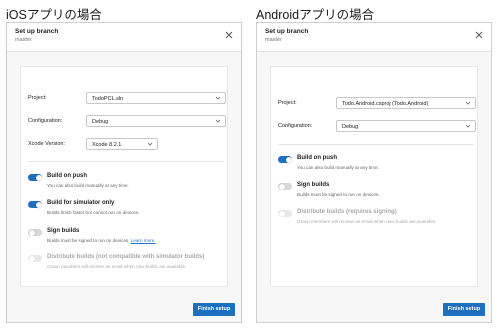  What do you see at coordinates (347, 212) in the screenshot?
I see `distribute-builds-title: Distribute builds (requires signing)` at bounding box center [347, 212].